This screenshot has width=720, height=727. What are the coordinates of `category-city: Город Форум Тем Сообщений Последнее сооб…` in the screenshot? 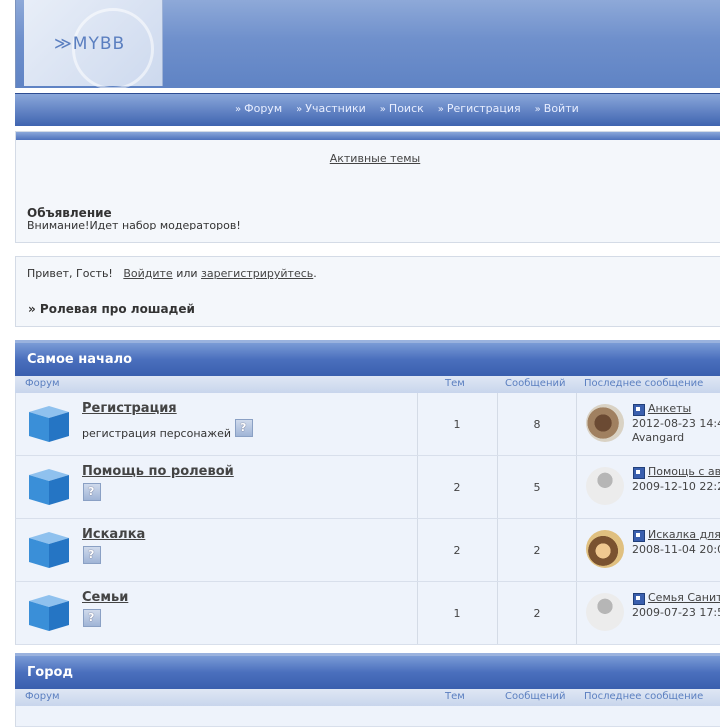 It's located at (367, 690).